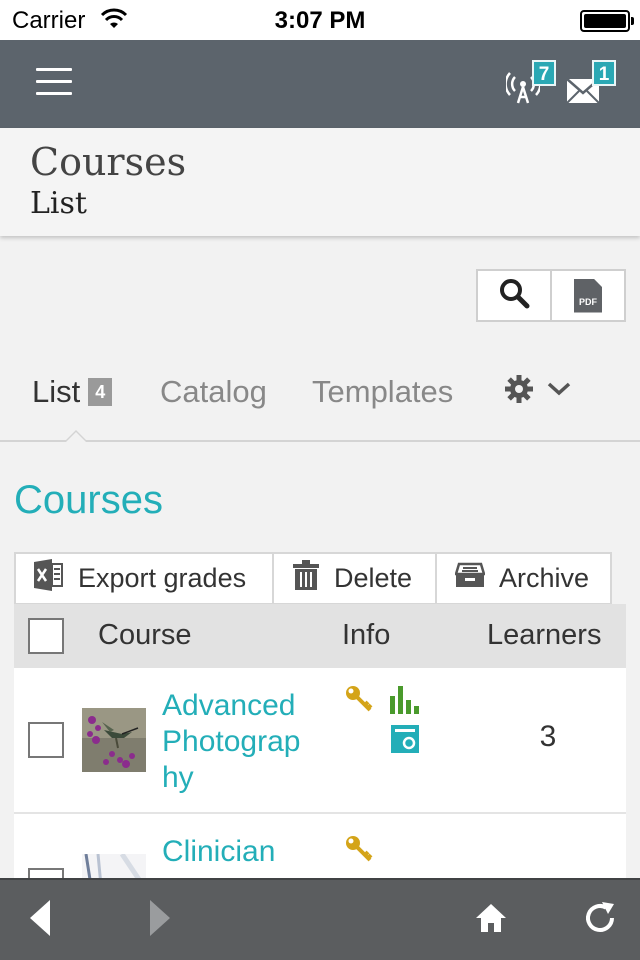 This screenshot has width=640, height=960. Describe the element at coordinates (160, 920) in the screenshot. I see `forward-button` at that location.